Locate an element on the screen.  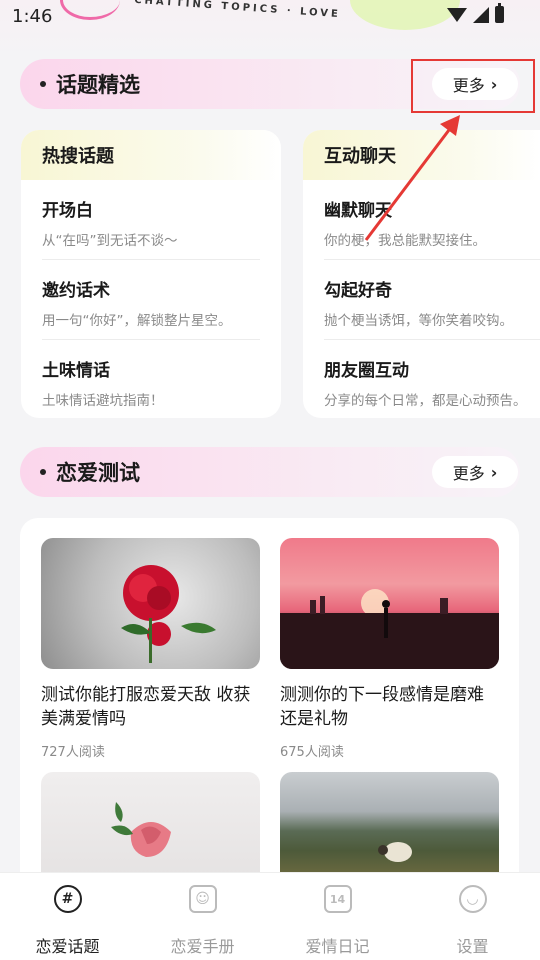
tab-label: 恋爱话题 is located at coordinates (67, 946).